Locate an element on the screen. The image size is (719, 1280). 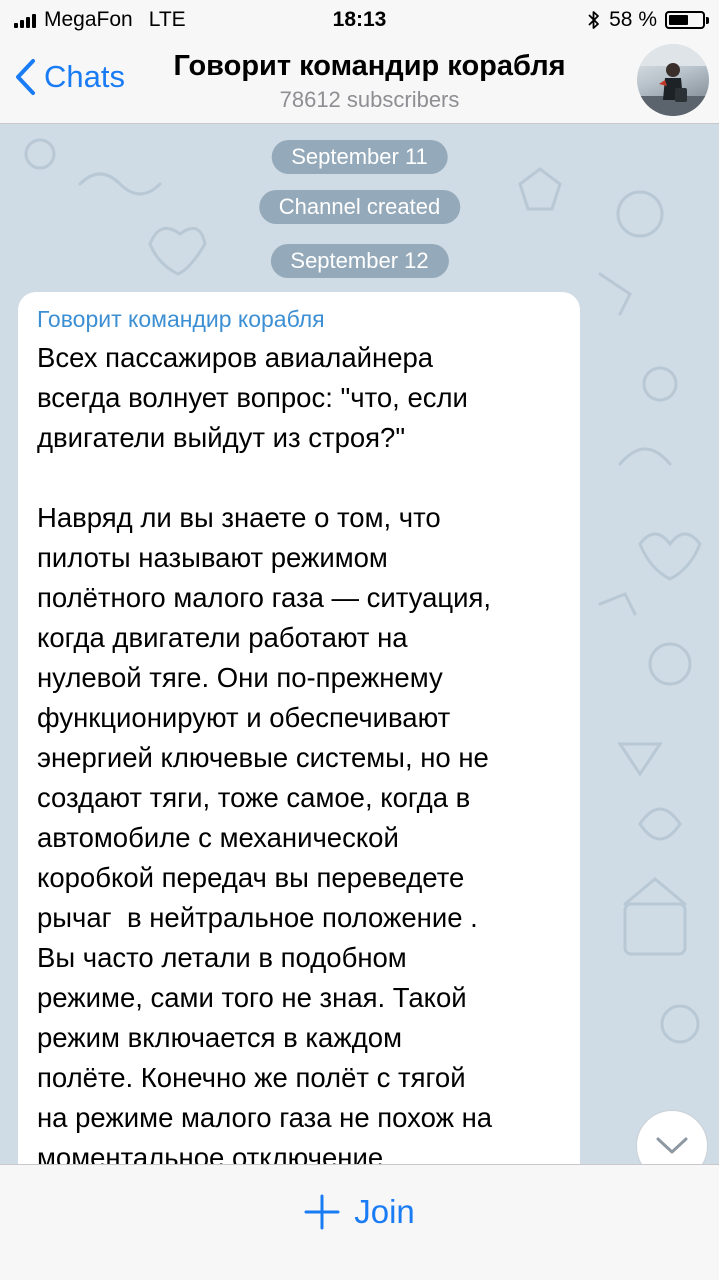
battery-percent: 58 % is located at coordinates (633, 19).